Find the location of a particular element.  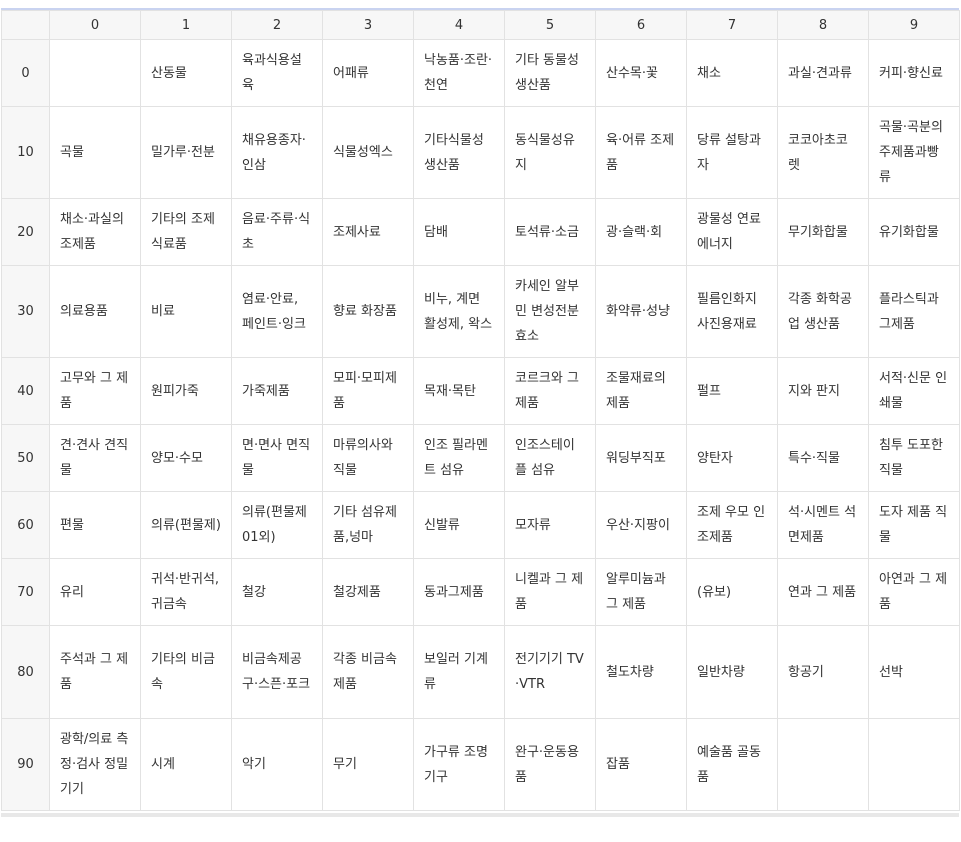

column-header: 9 is located at coordinates (914, 25).